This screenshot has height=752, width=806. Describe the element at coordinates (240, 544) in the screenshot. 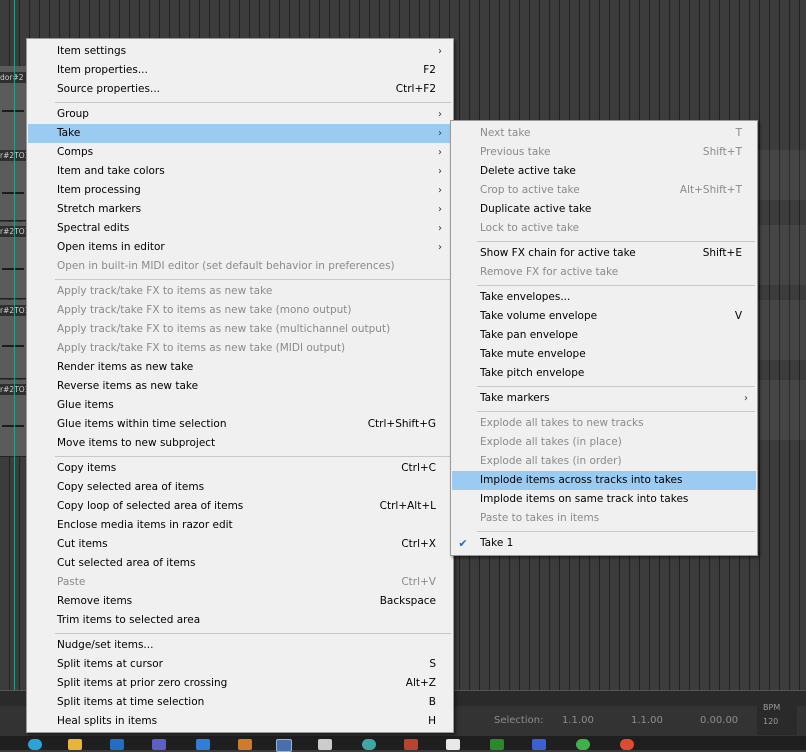

I see `menu-item-cut-items: Cut items Ctrl+X` at that location.